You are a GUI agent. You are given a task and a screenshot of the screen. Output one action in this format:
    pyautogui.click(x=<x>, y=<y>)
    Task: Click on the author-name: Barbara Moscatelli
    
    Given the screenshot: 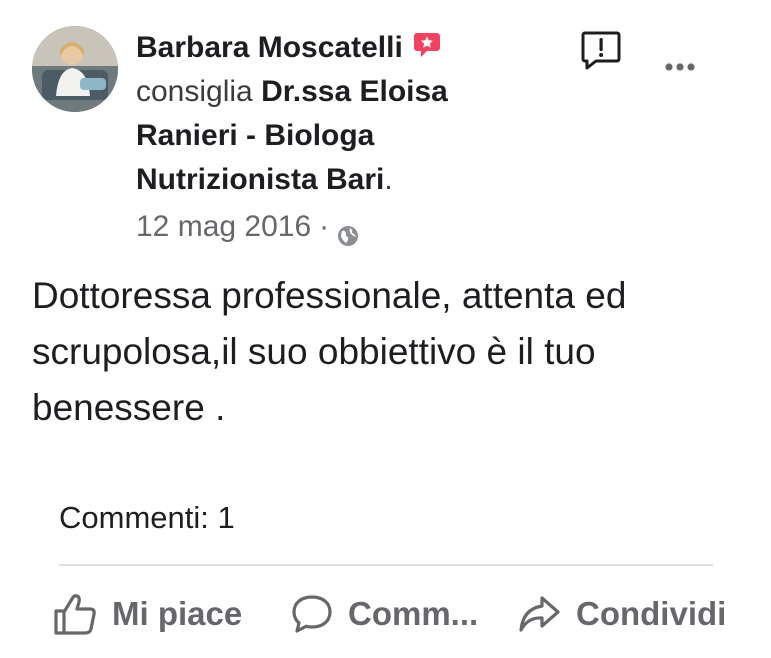 What is the action you would take?
    pyautogui.click(x=269, y=48)
    